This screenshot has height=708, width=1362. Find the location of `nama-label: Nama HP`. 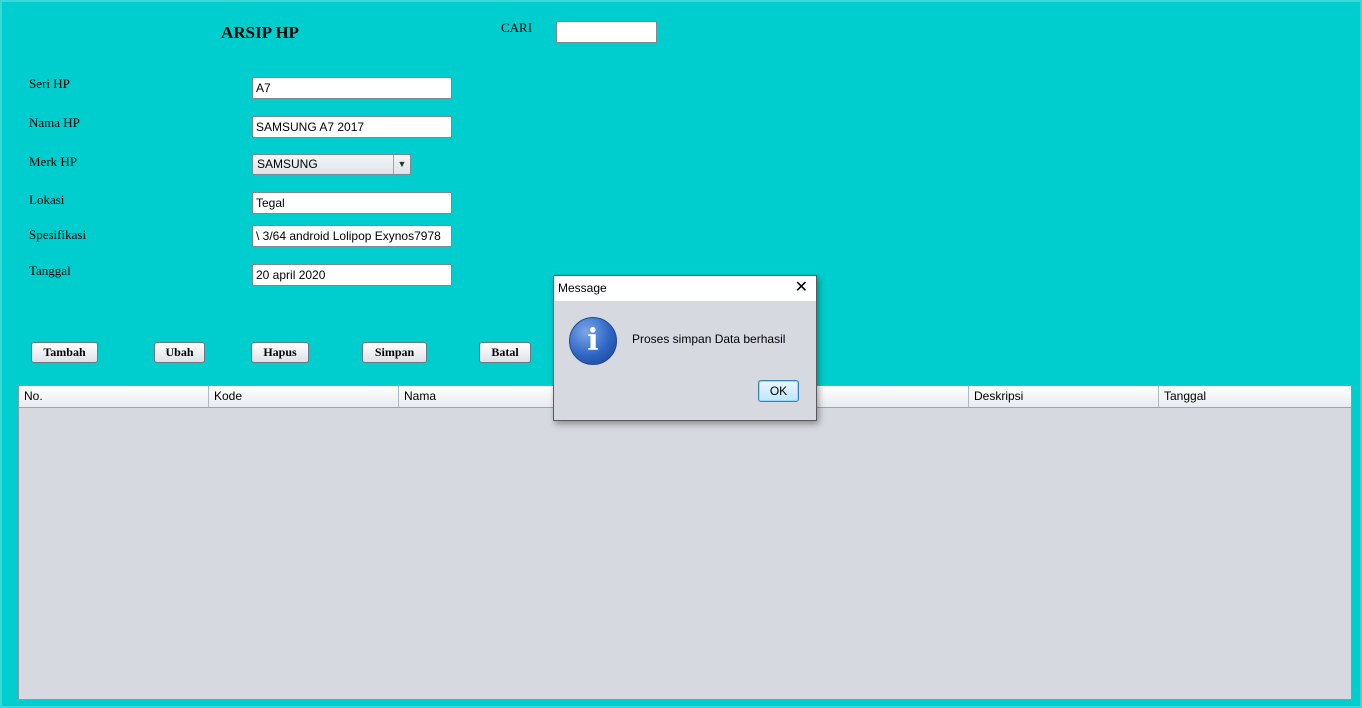

nama-label: Nama HP is located at coordinates (54, 122).